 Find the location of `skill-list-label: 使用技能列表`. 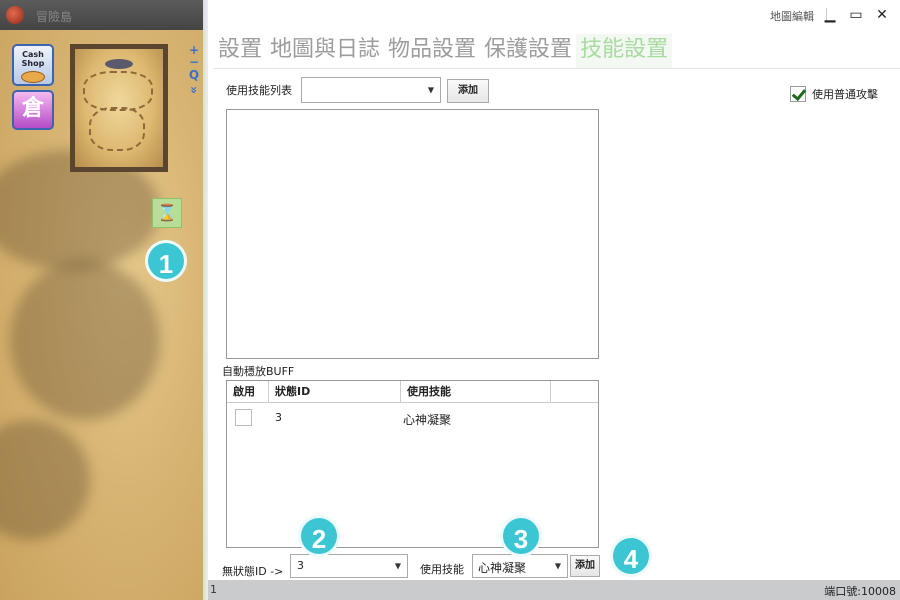

skill-list-label: 使用技能列表 is located at coordinates (259, 90).